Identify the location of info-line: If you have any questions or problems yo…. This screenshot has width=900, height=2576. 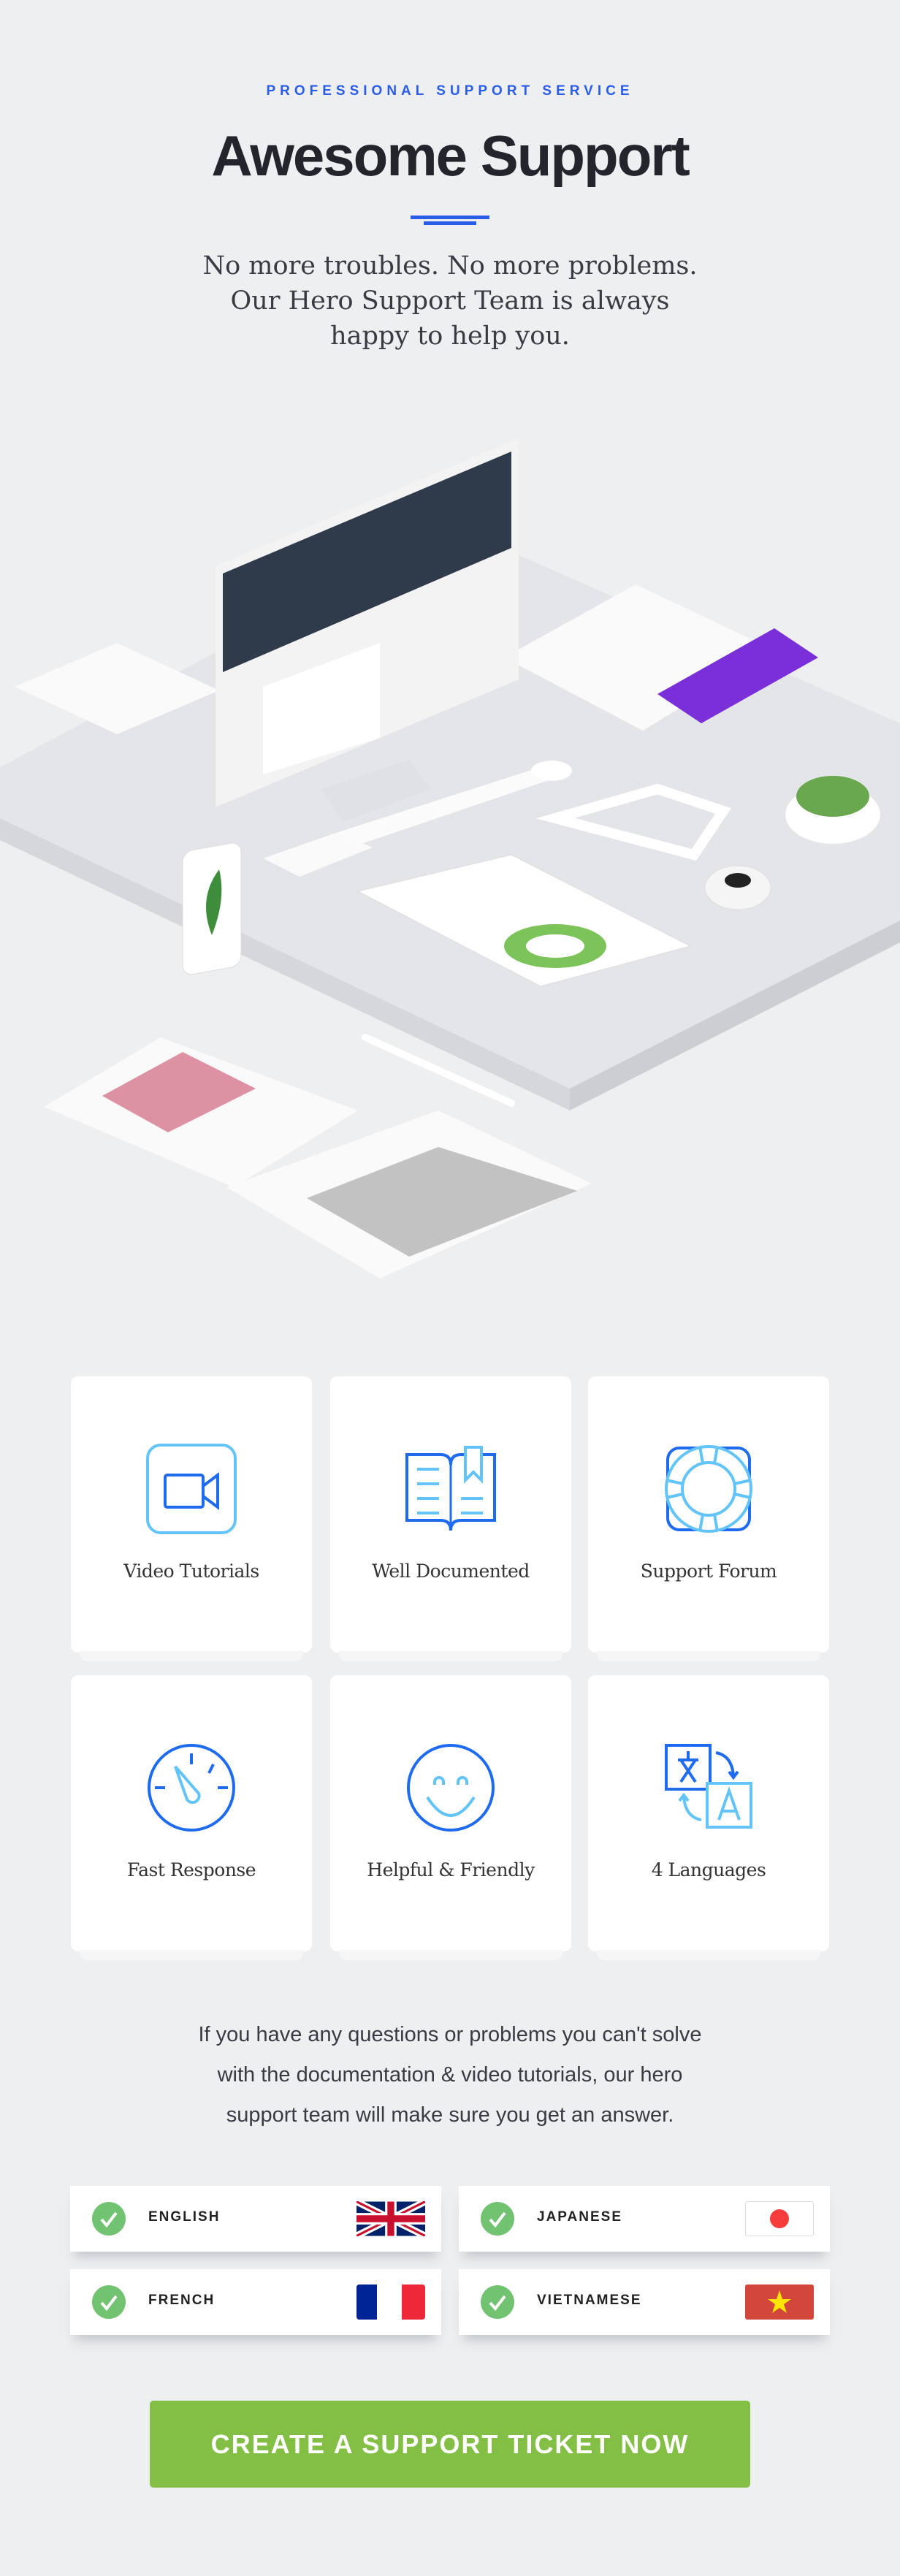
(450, 2034).